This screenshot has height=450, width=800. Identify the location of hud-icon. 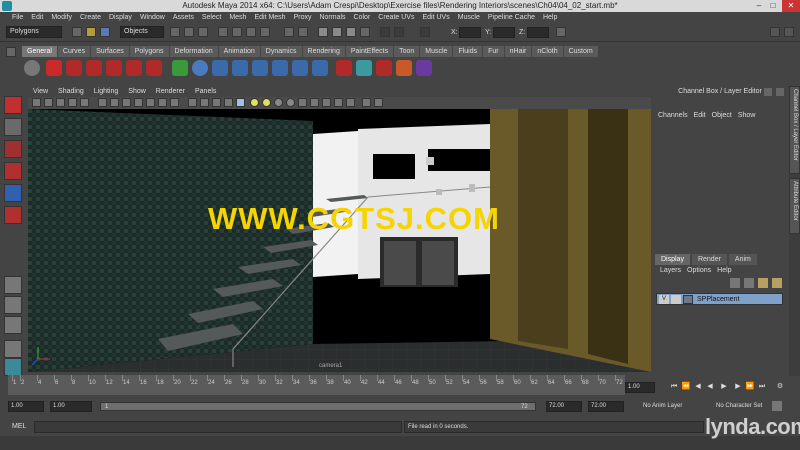
(378, 102).